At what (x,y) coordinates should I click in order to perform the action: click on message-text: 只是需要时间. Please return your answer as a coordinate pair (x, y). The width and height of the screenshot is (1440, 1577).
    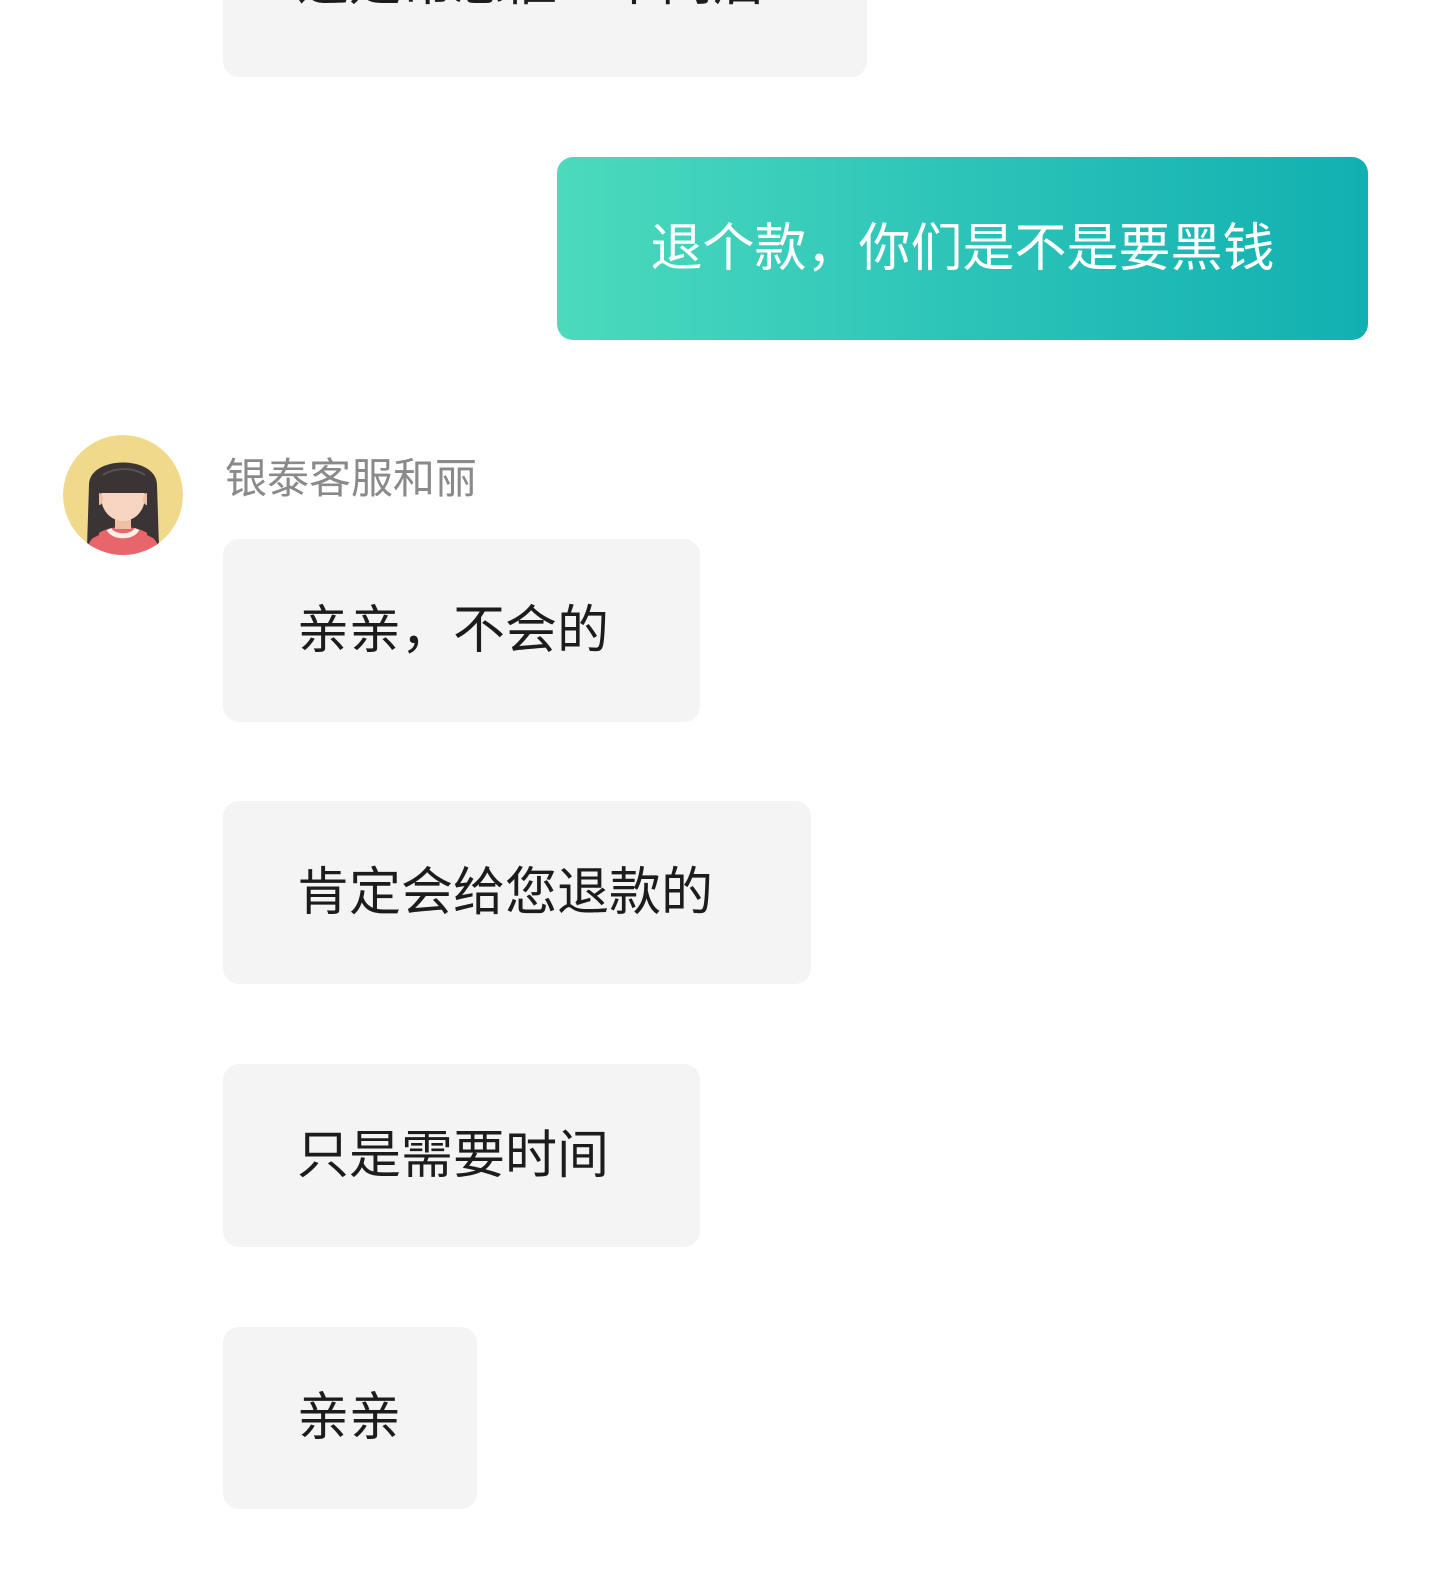
    Looking at the image, I should click on (453, 1155).